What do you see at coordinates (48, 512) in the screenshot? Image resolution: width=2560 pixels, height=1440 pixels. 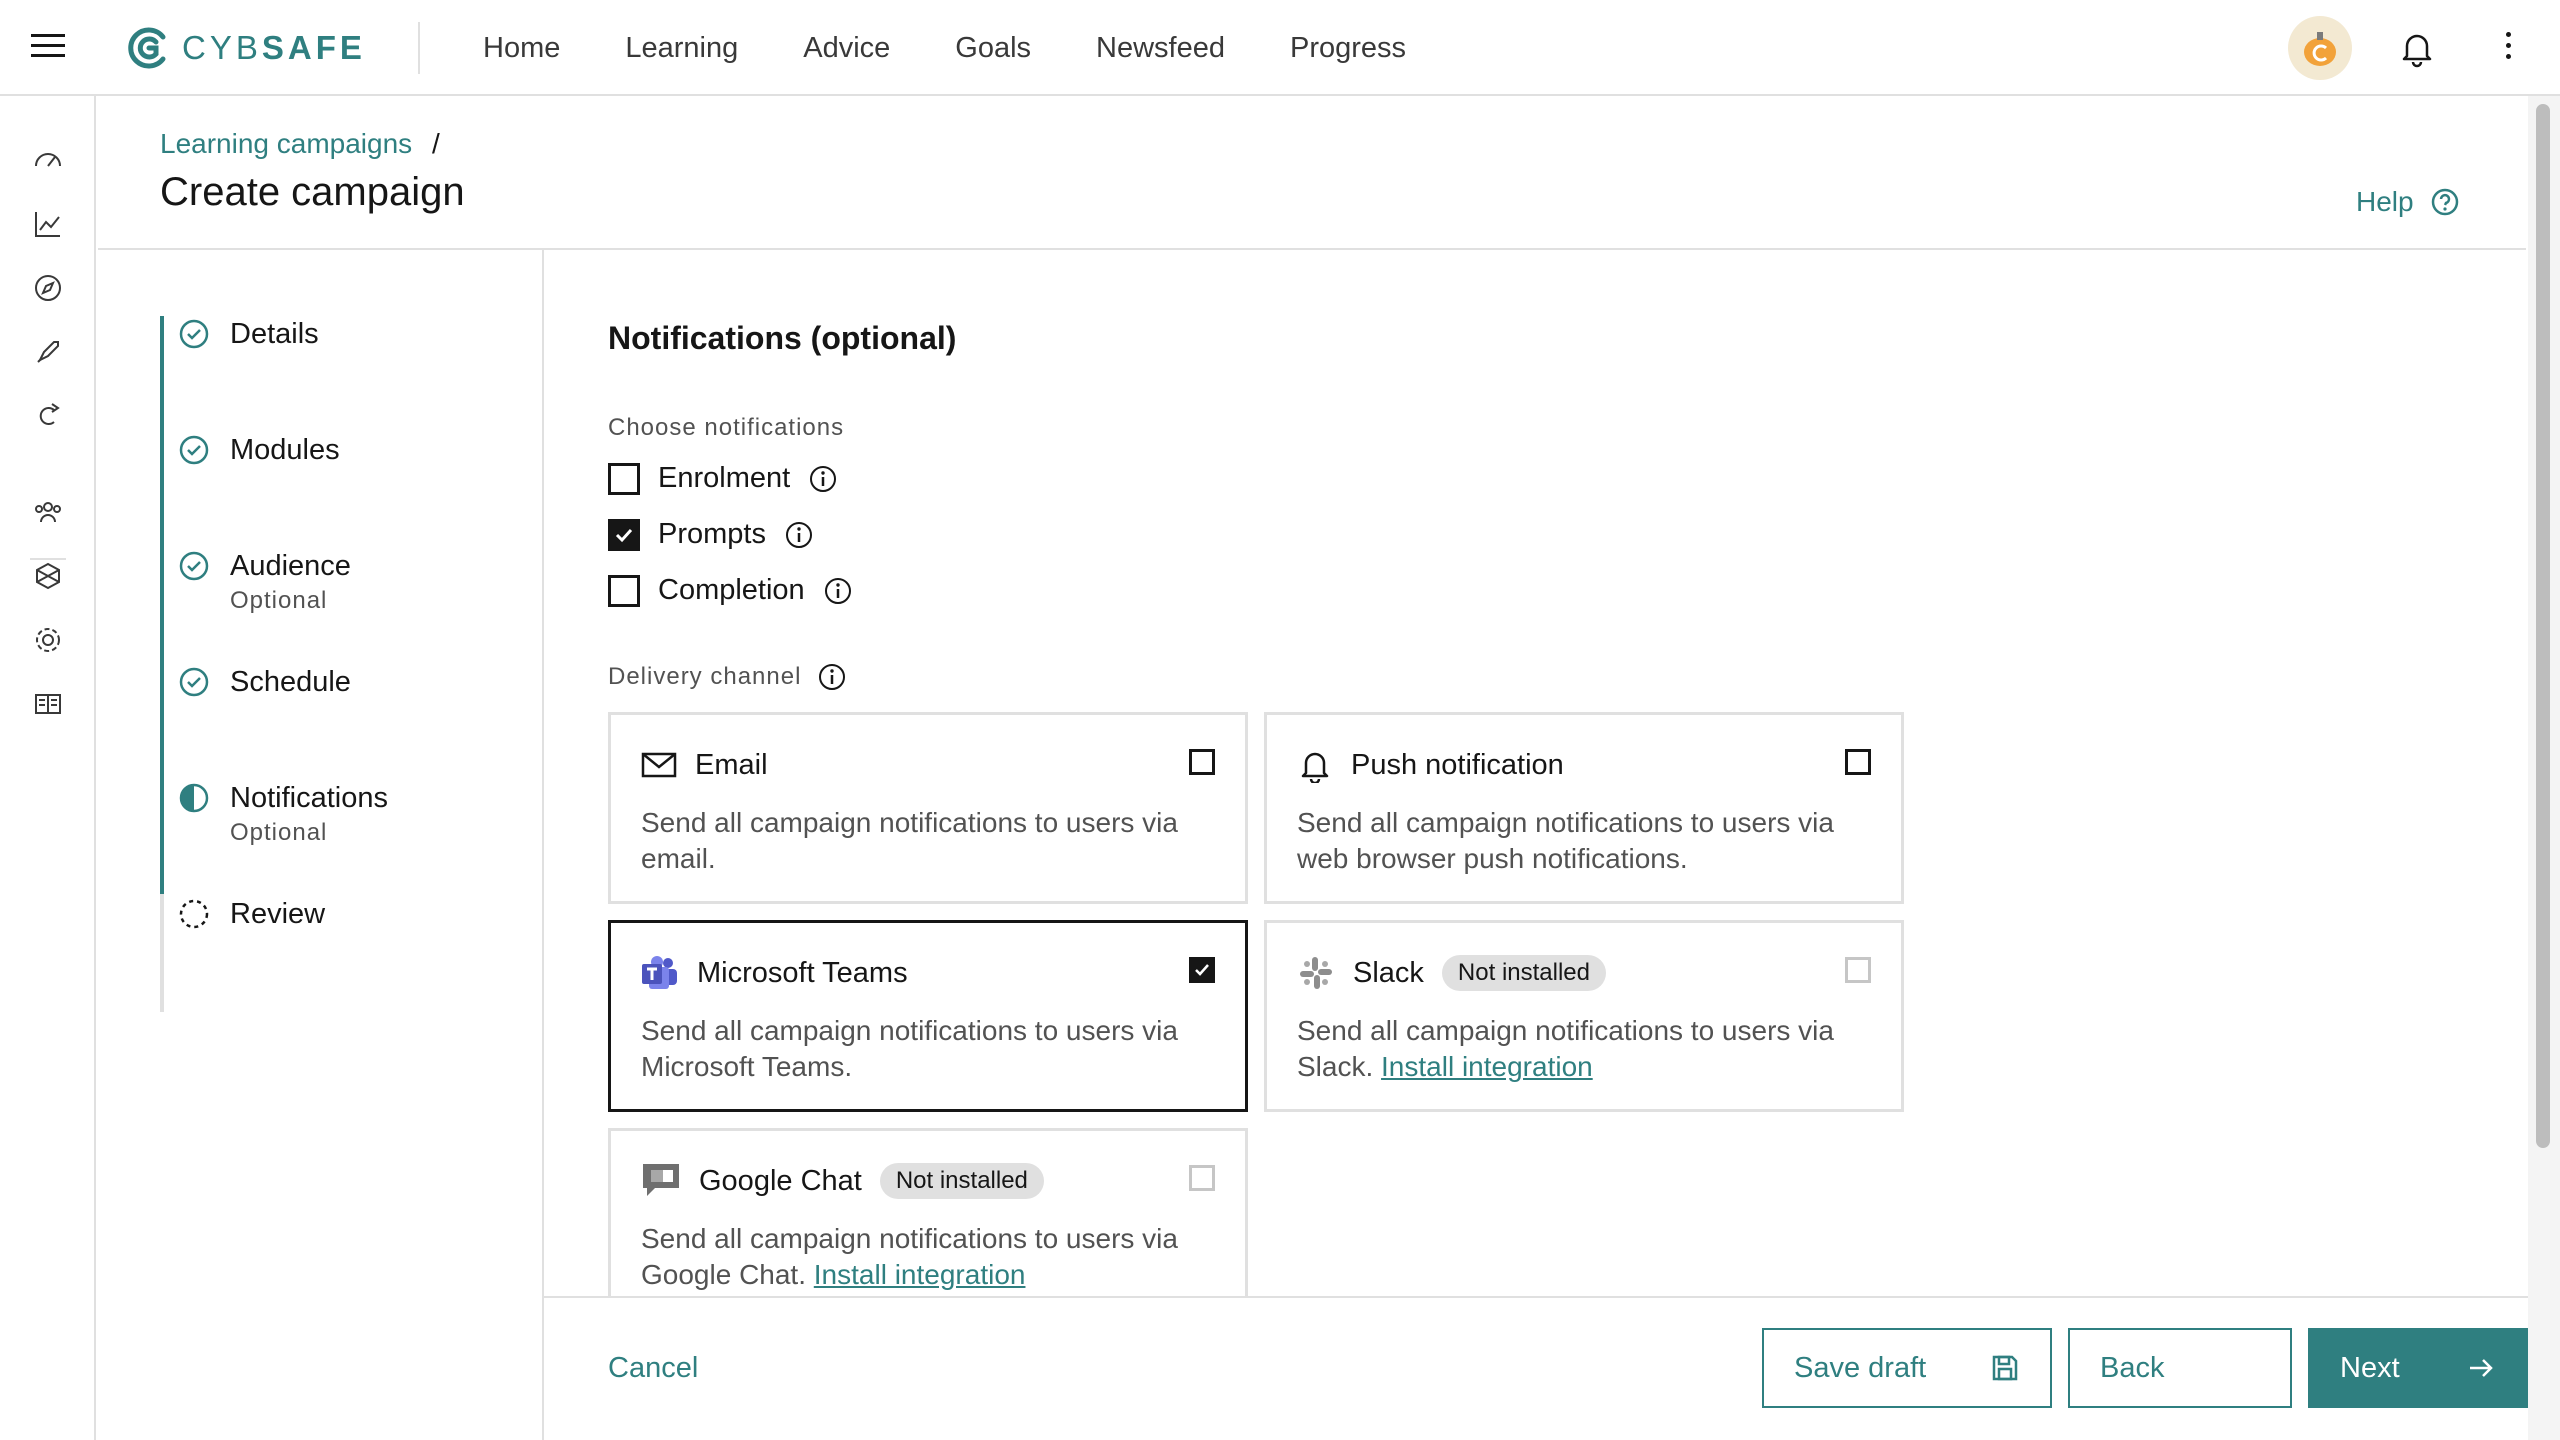 I see `users-icon` at bounding box center [48, 512].